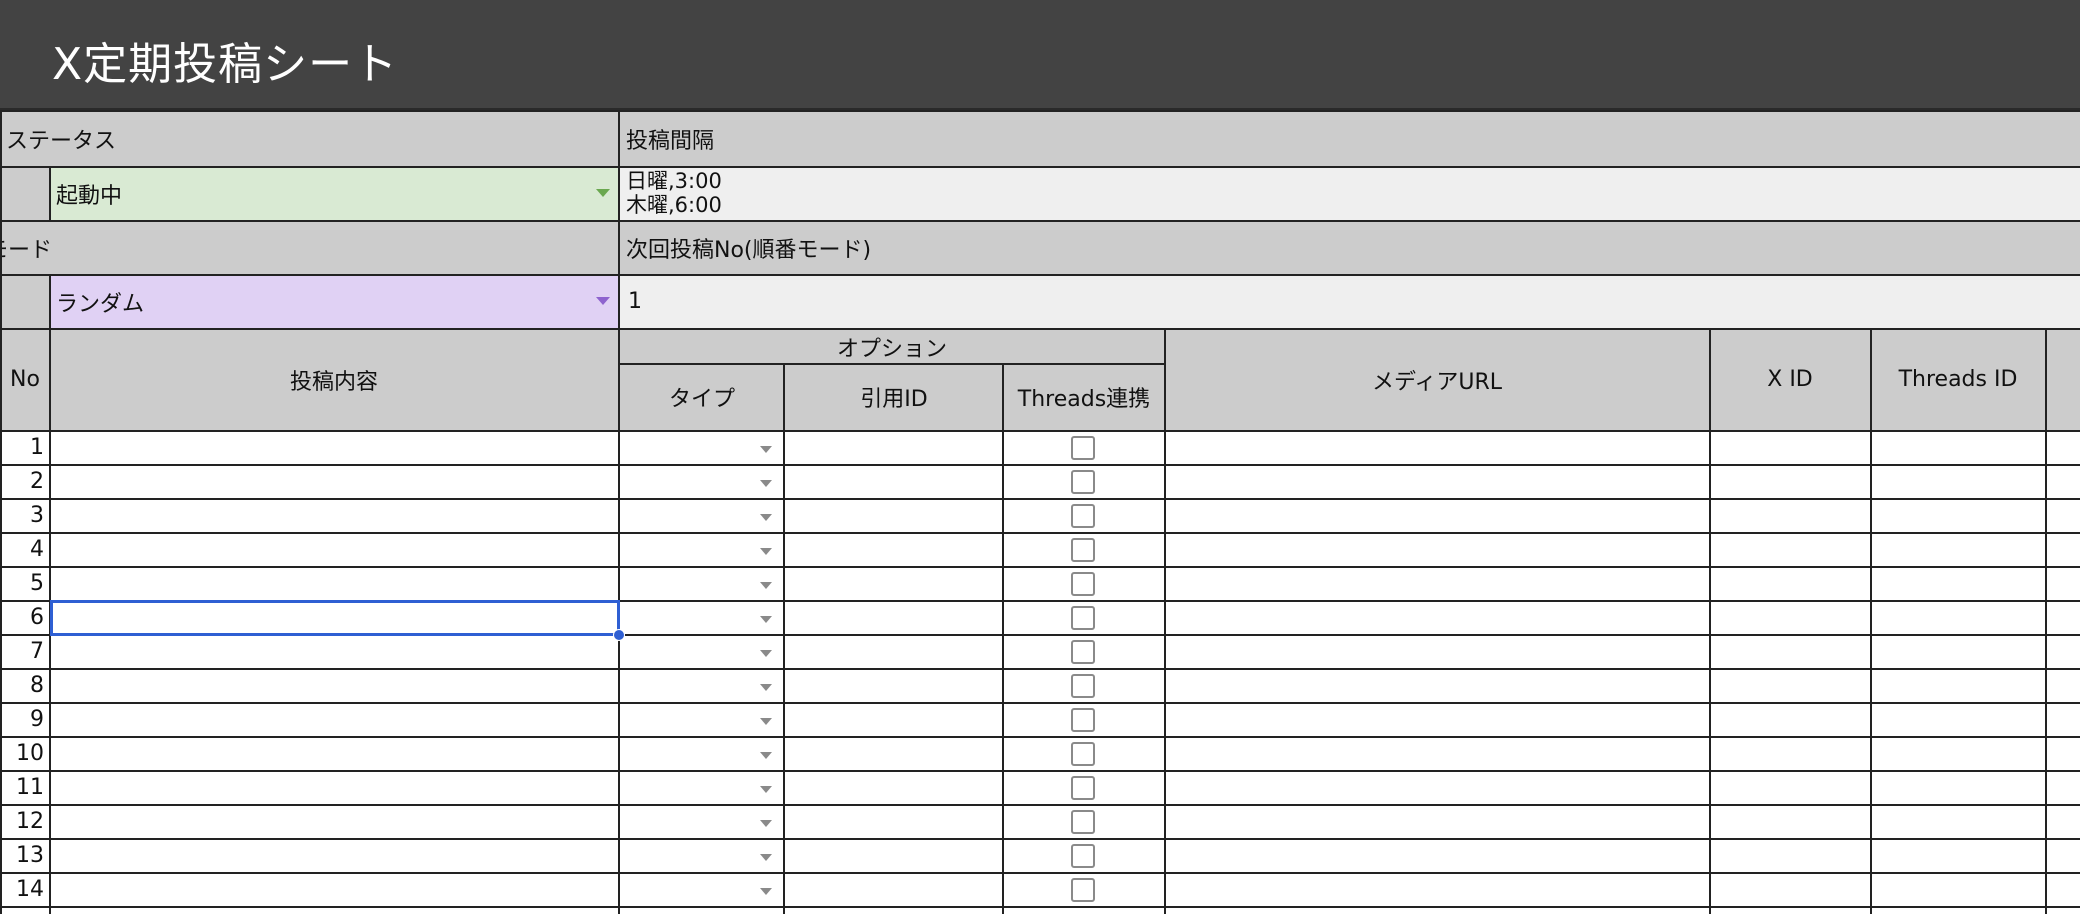 Image resolution: width=2080 pixels, height=914 pixels. I want to click on mode-dropdown: ランダム, so click(334, 301).